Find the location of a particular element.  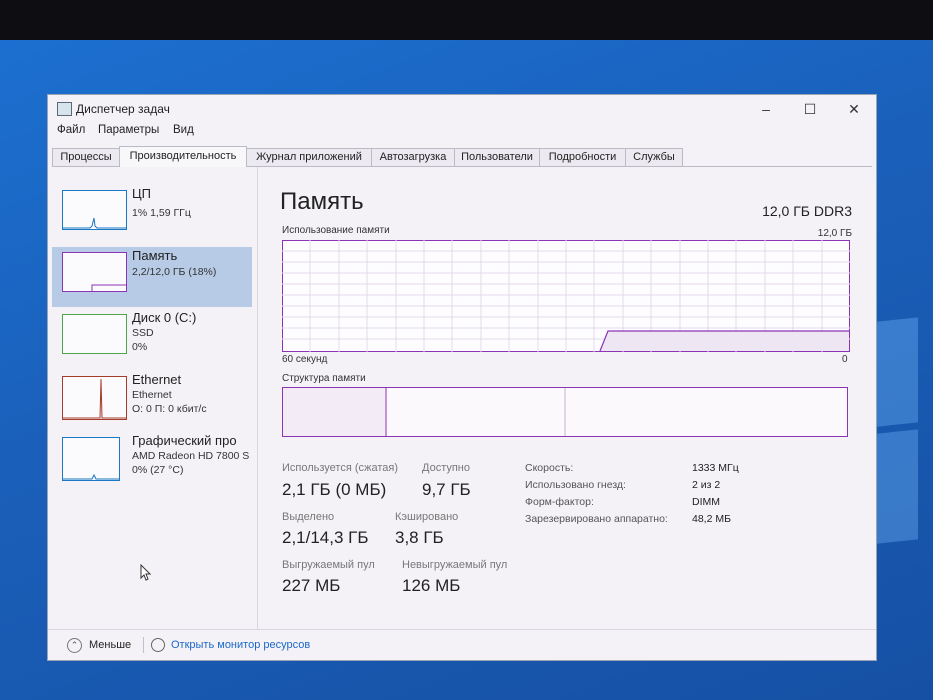

cached-label: Кэшировано is located at coordinates (427, 517).